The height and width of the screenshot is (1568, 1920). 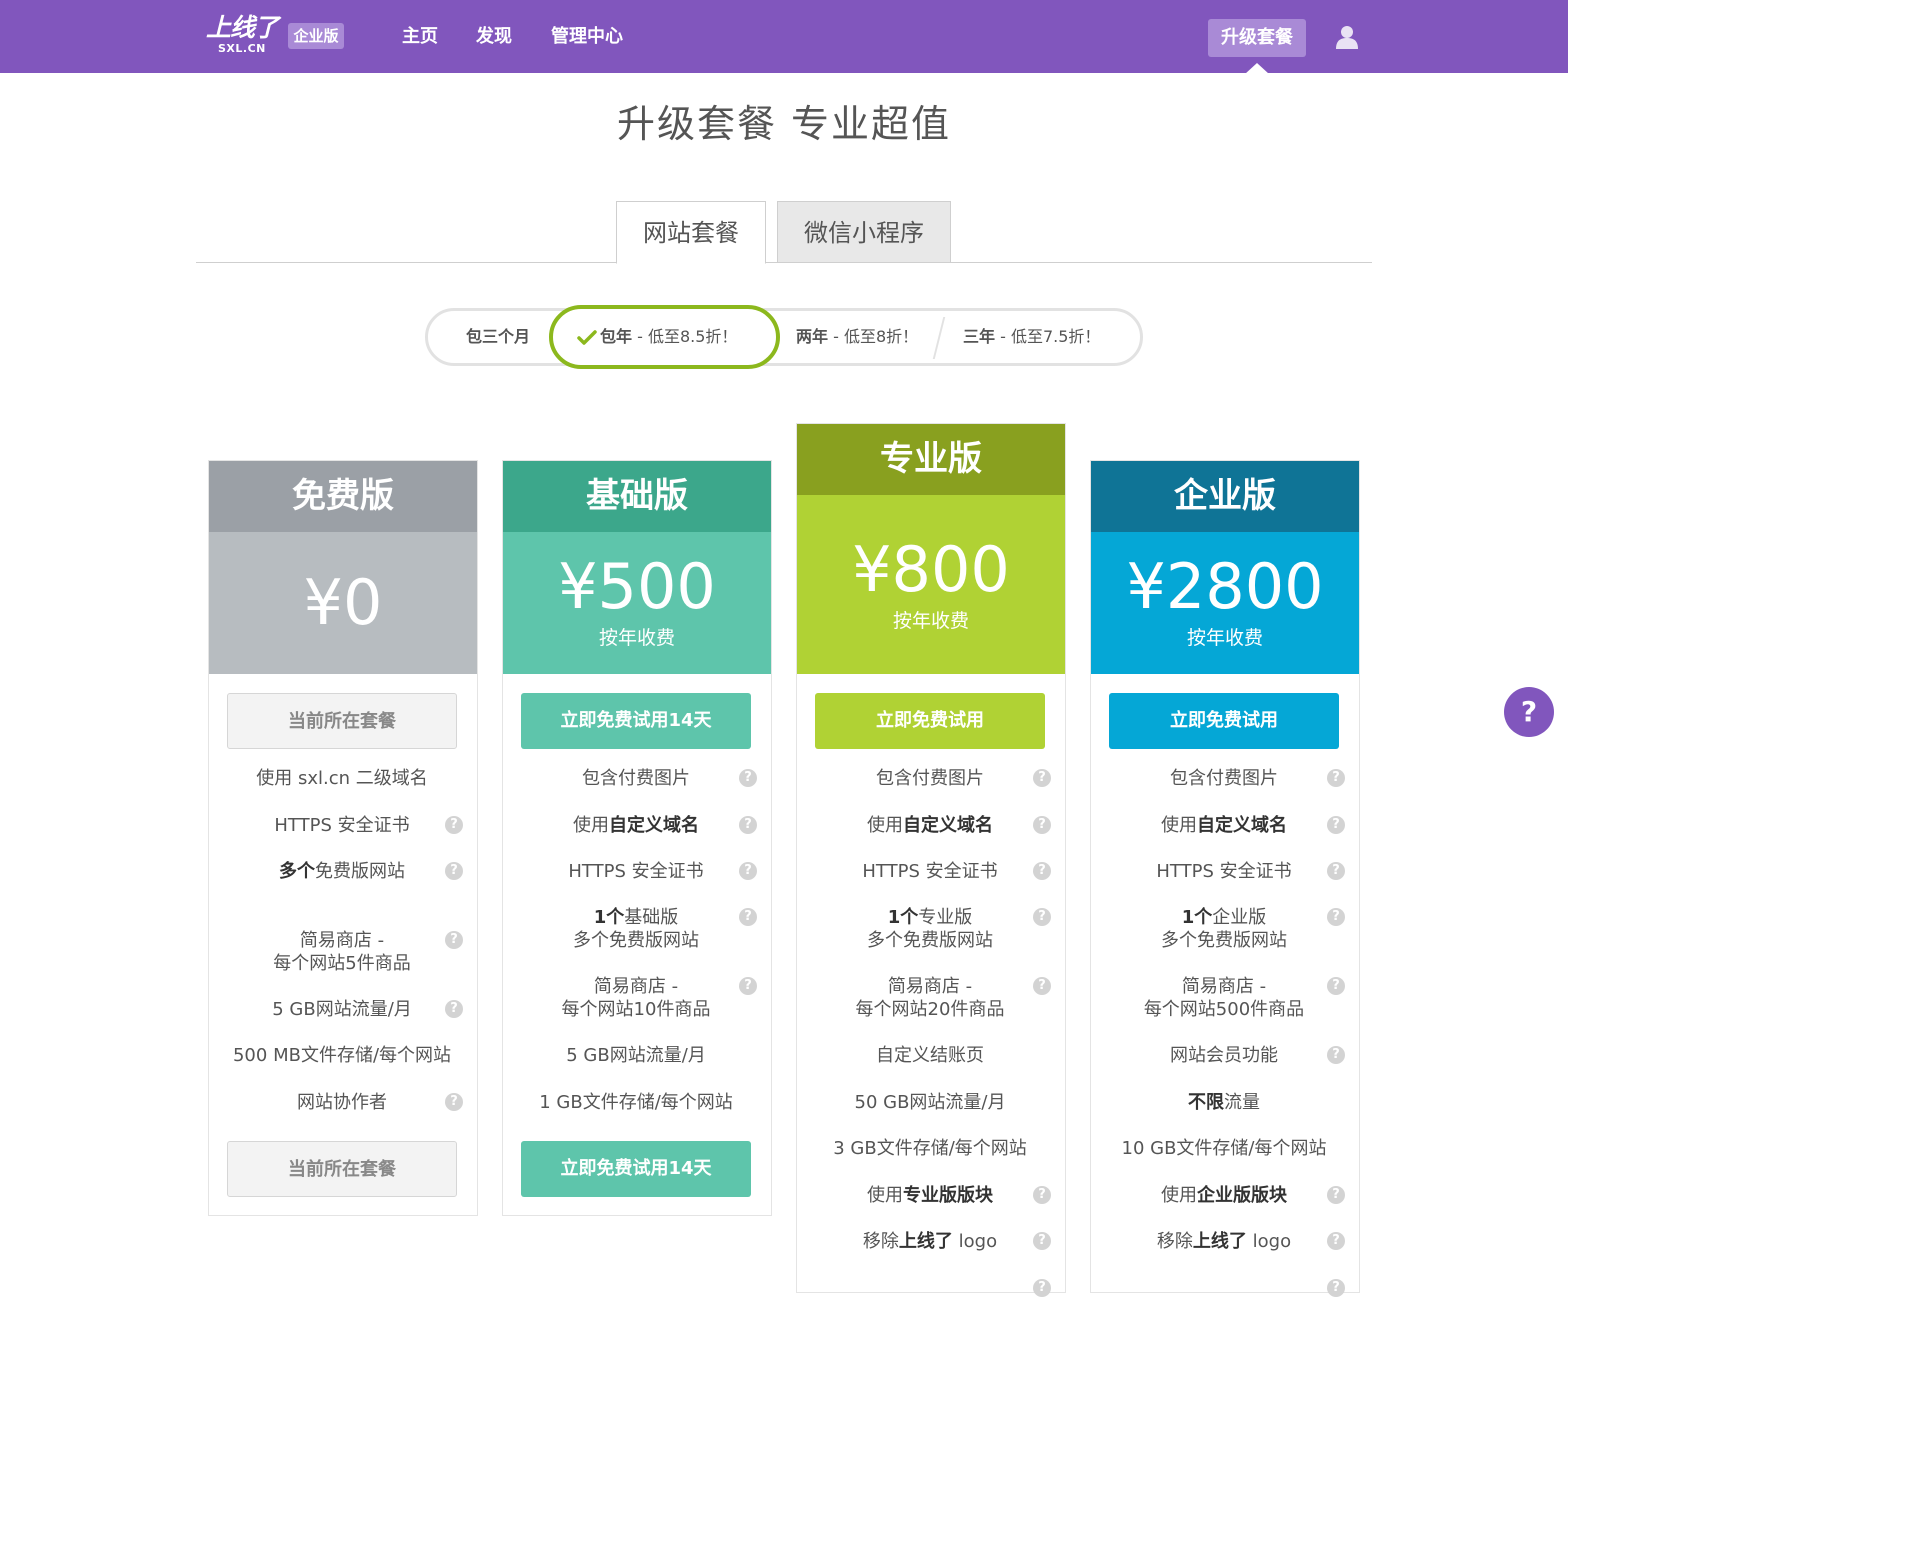 What do you see at coordinates (1225, 586) in the screenshot?
I see `plan-price: ¥2800` at bounding box center [1225, 586].